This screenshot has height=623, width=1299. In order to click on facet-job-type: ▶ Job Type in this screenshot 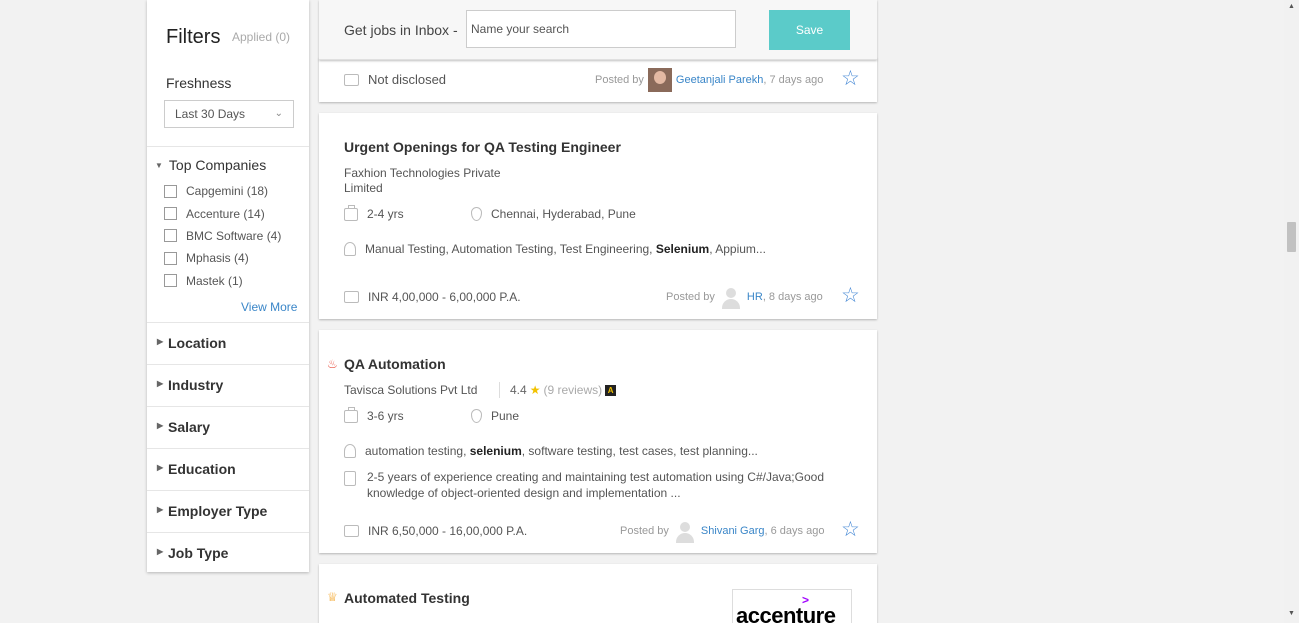, I will do `click(228, 553)`.